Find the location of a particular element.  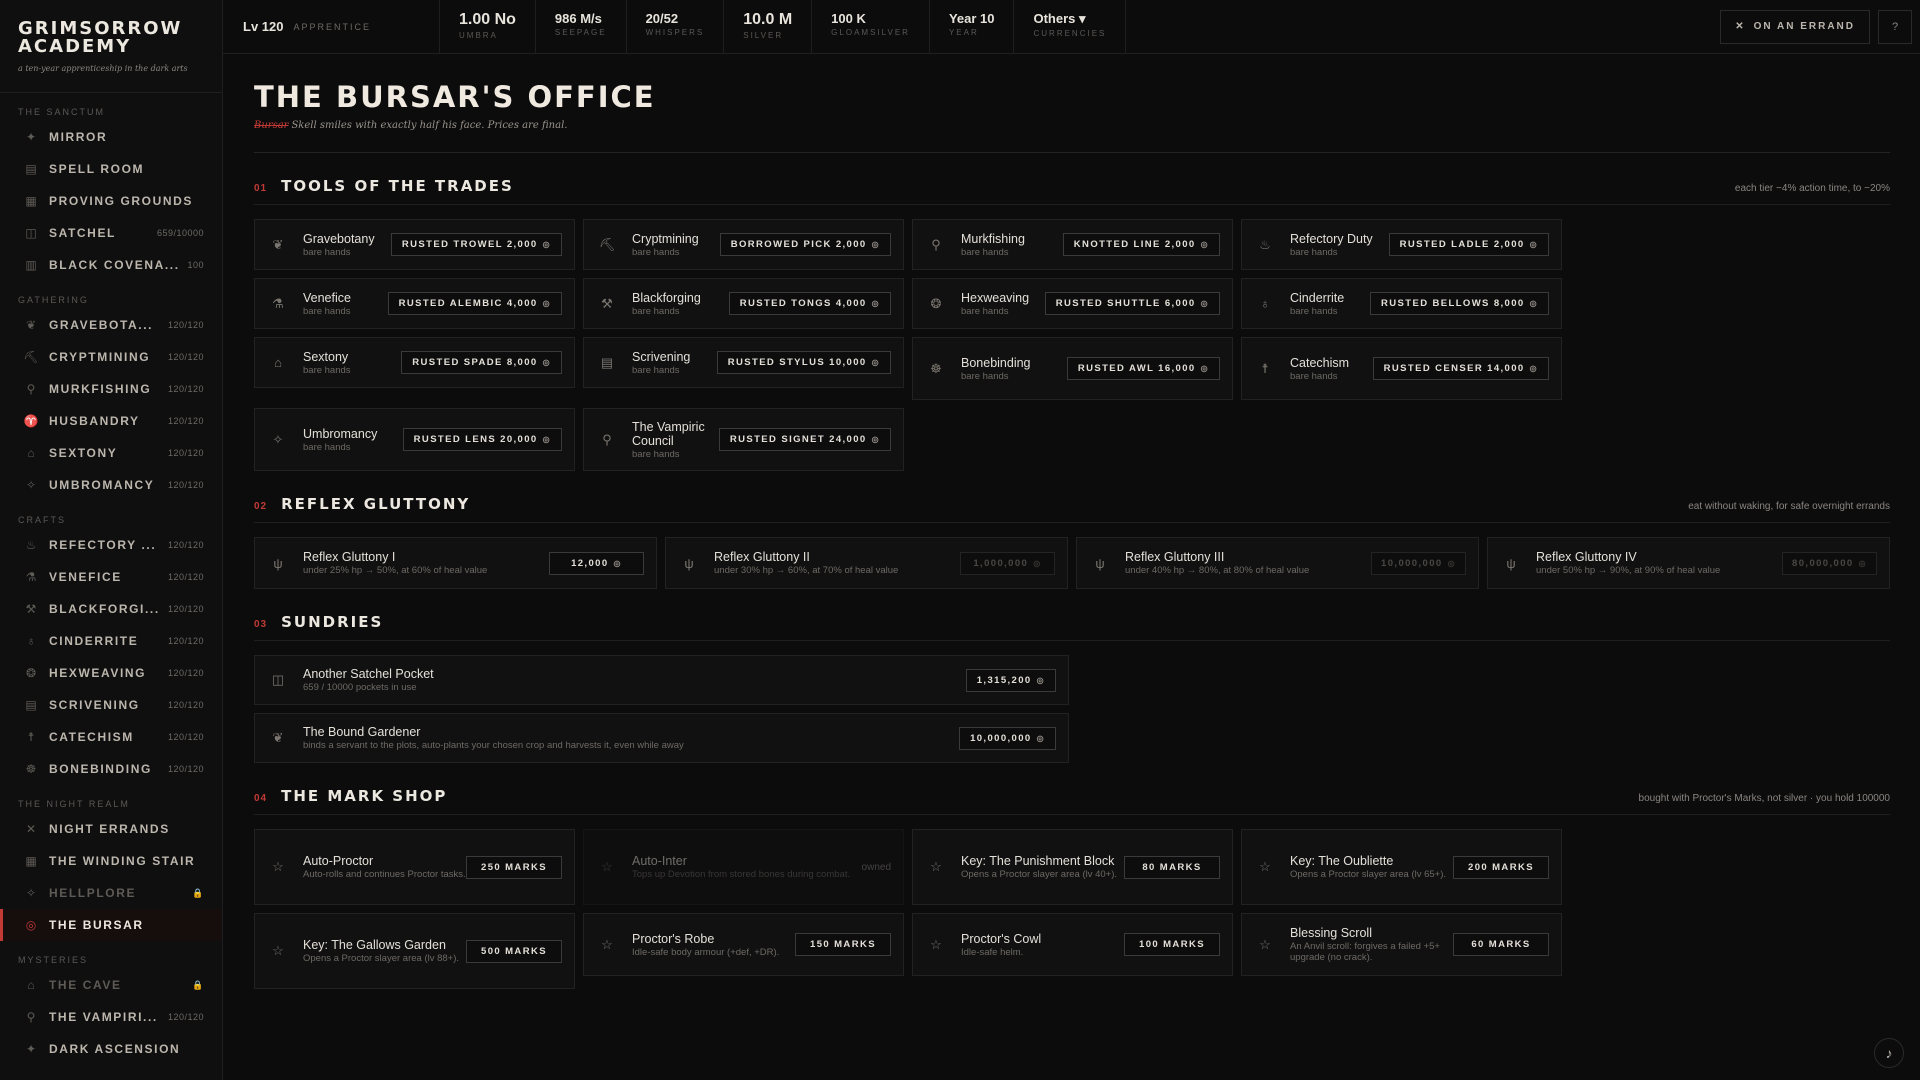

stat-seepage: 986 M/s SEEPAGE is located at coordinates (581, 26).